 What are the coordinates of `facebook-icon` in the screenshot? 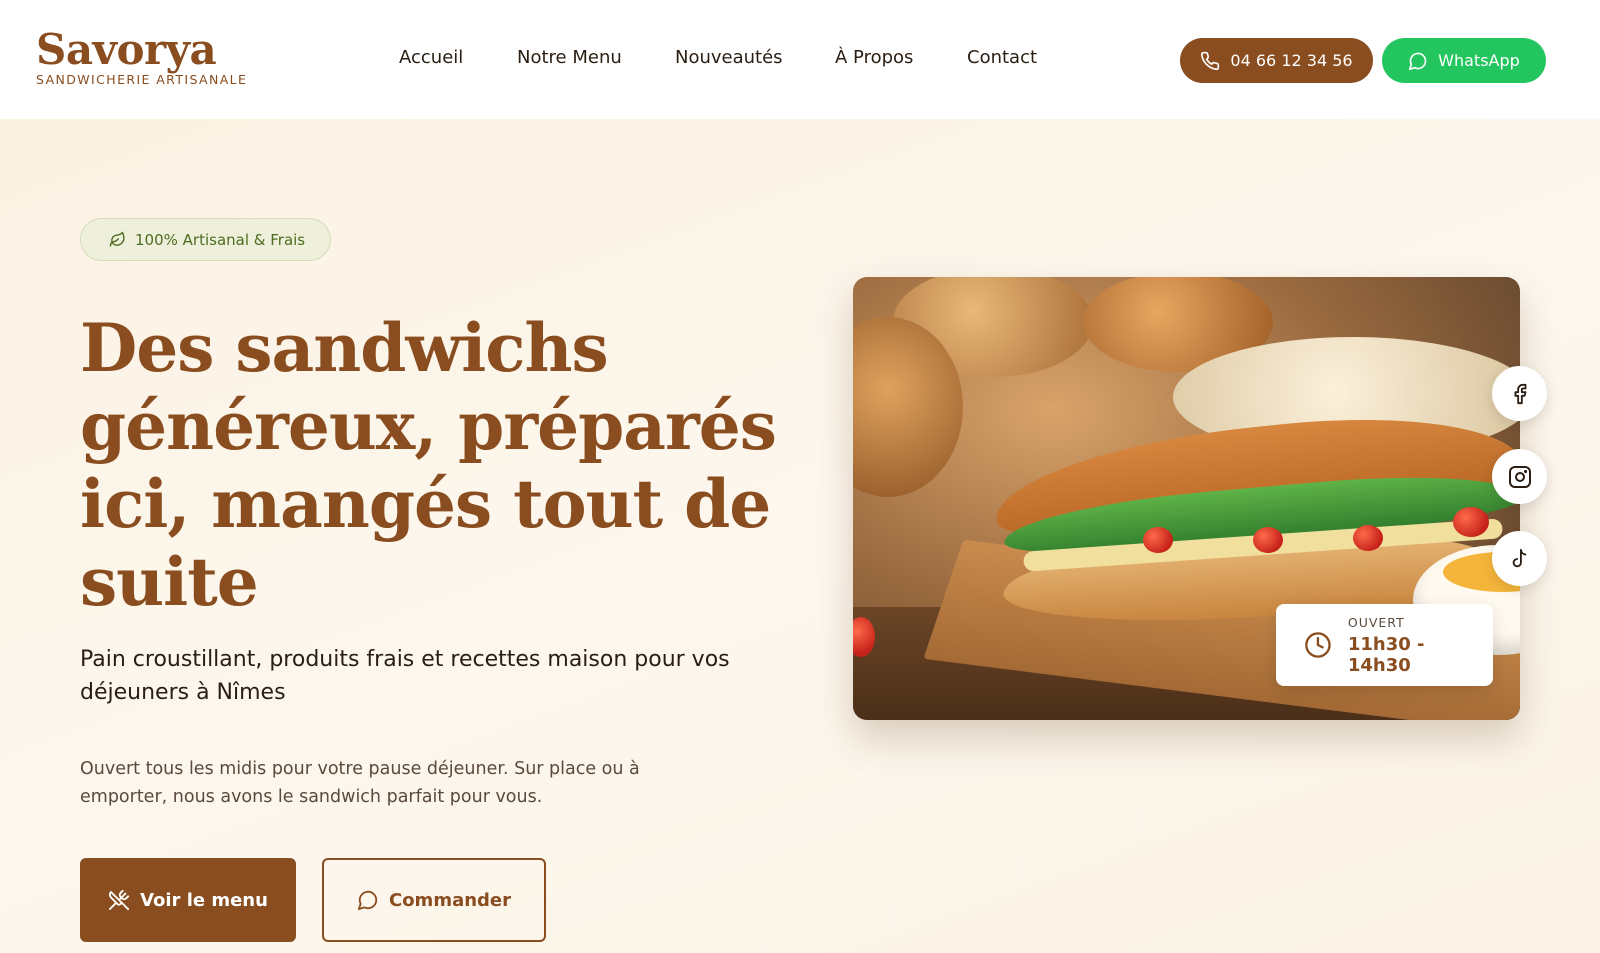 It's located at (1520, 393).